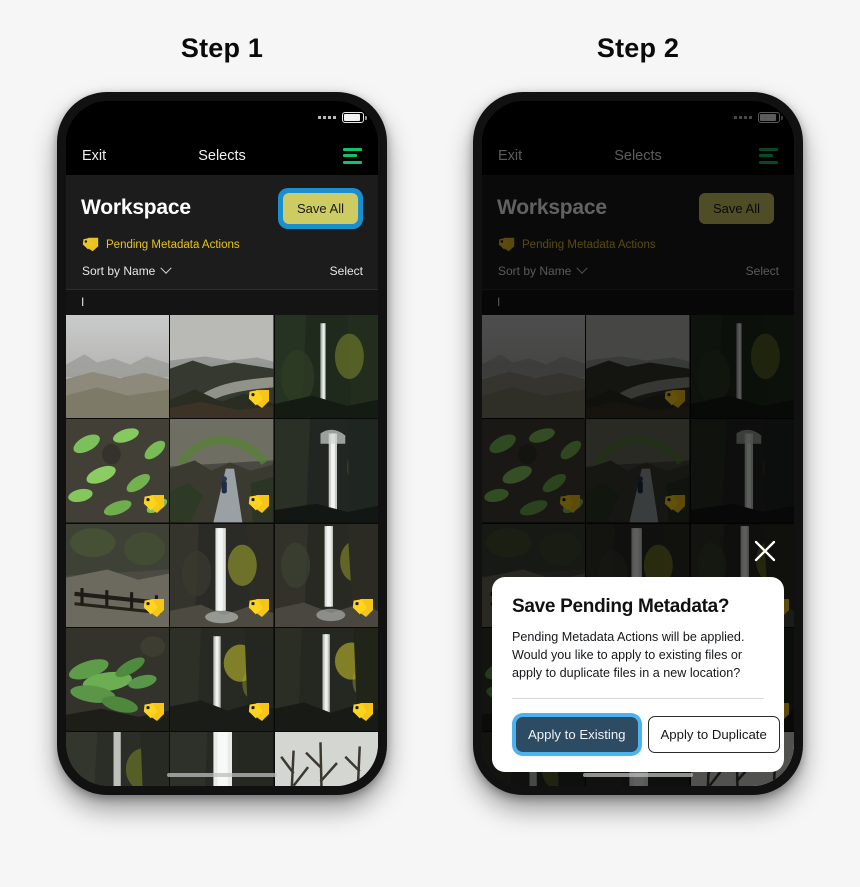  Describe the element at coordinates (354, 117) in the screenshot. I see `battery-icon` at that location.